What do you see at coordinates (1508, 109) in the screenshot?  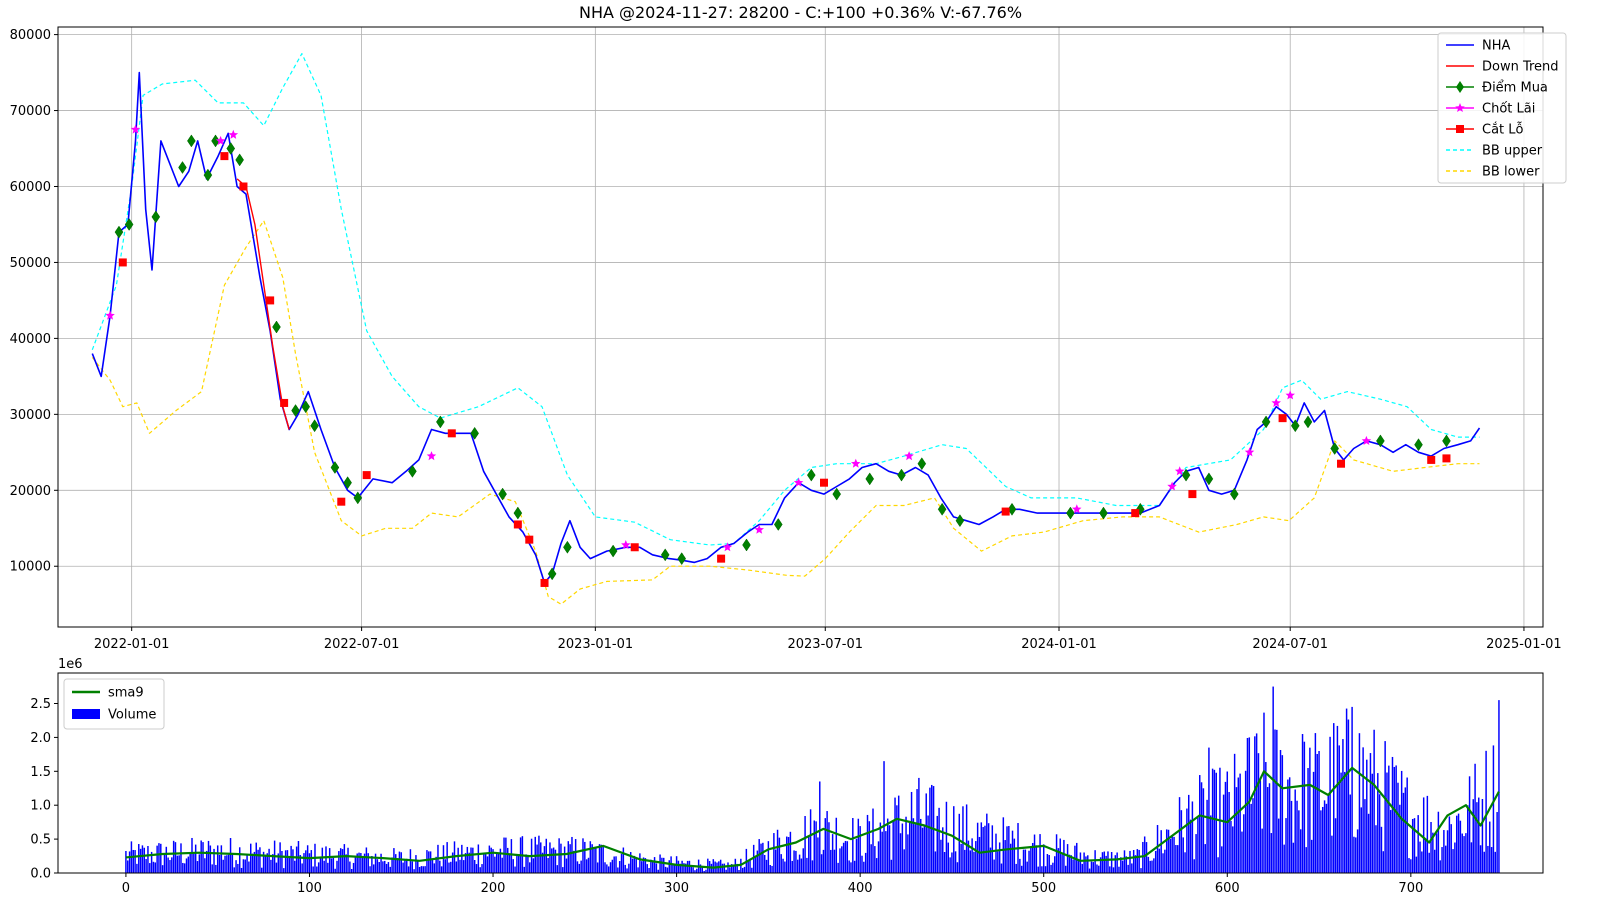 I see `price-legend-label: Chốt Lãi` at bounding box center [1508, 109].